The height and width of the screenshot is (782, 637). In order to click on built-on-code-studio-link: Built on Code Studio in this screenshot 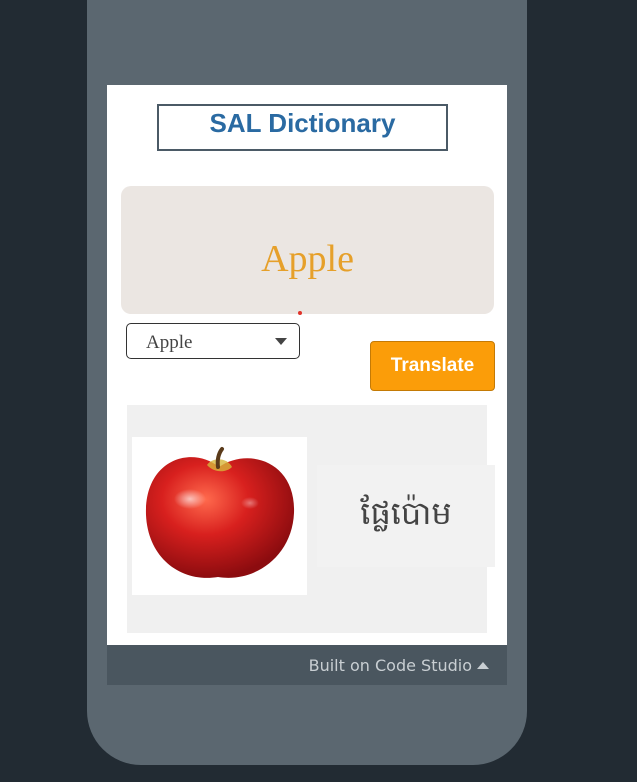, I will do `click(399, 665)`.